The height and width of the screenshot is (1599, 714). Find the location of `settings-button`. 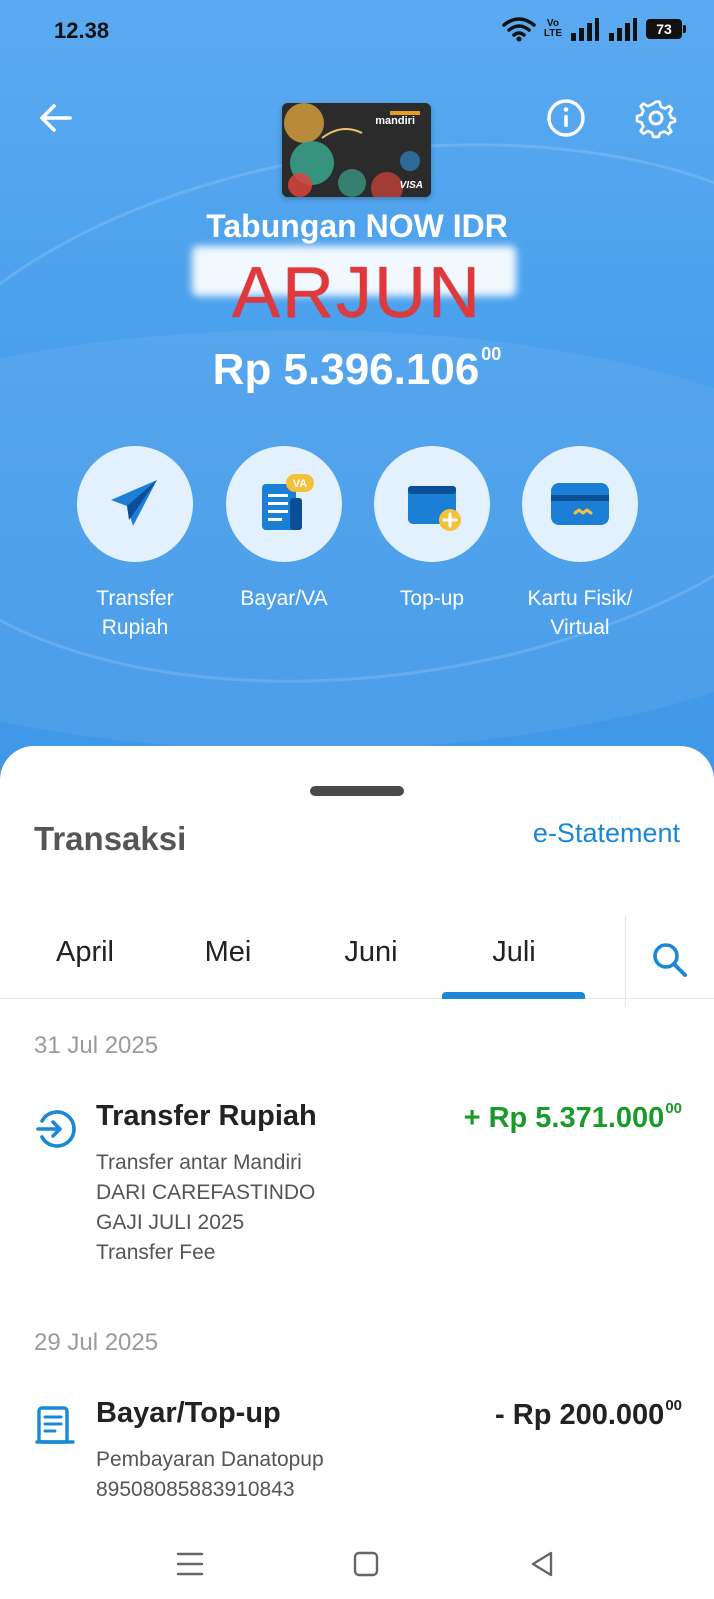

settings-button is located at coordinates (656, 118).